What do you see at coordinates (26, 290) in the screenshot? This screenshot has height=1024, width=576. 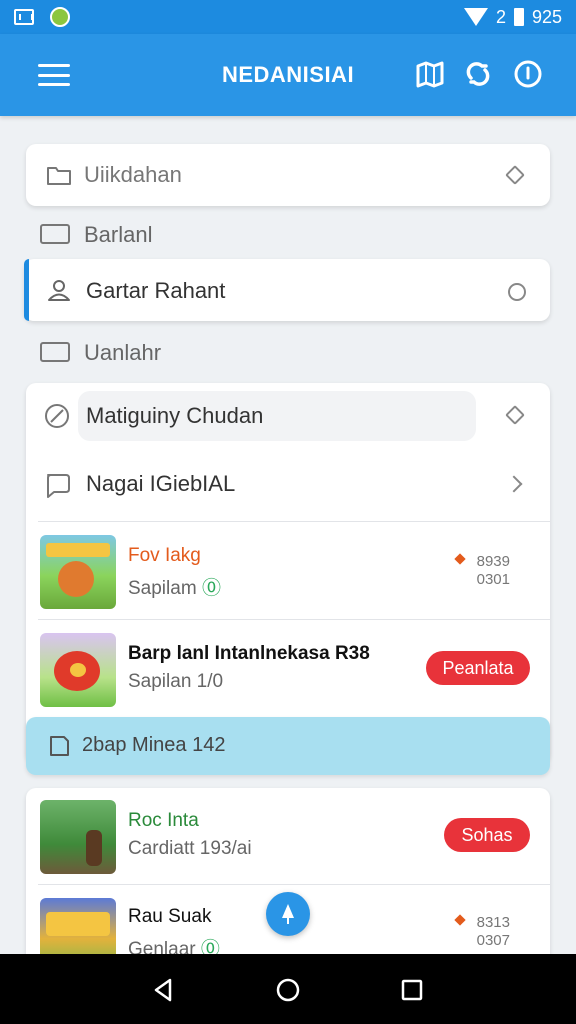 I see `active-indicator` at bounding box center [26, 290].